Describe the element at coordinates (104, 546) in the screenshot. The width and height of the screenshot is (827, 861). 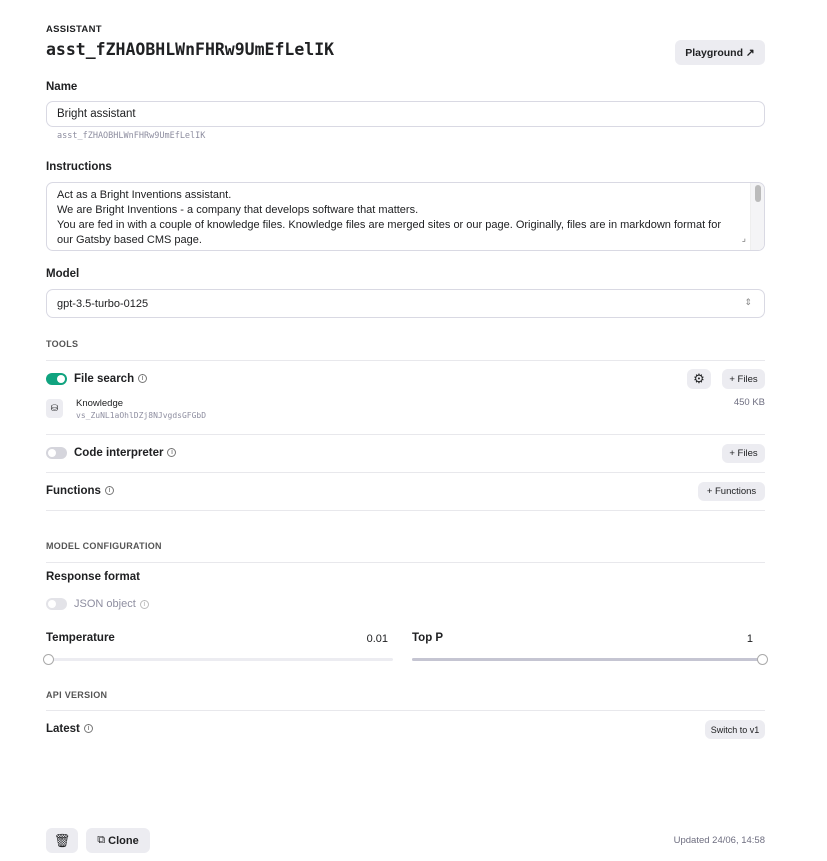
I see `model-config-section-label: MODEL CONFIGURATION` at that location.